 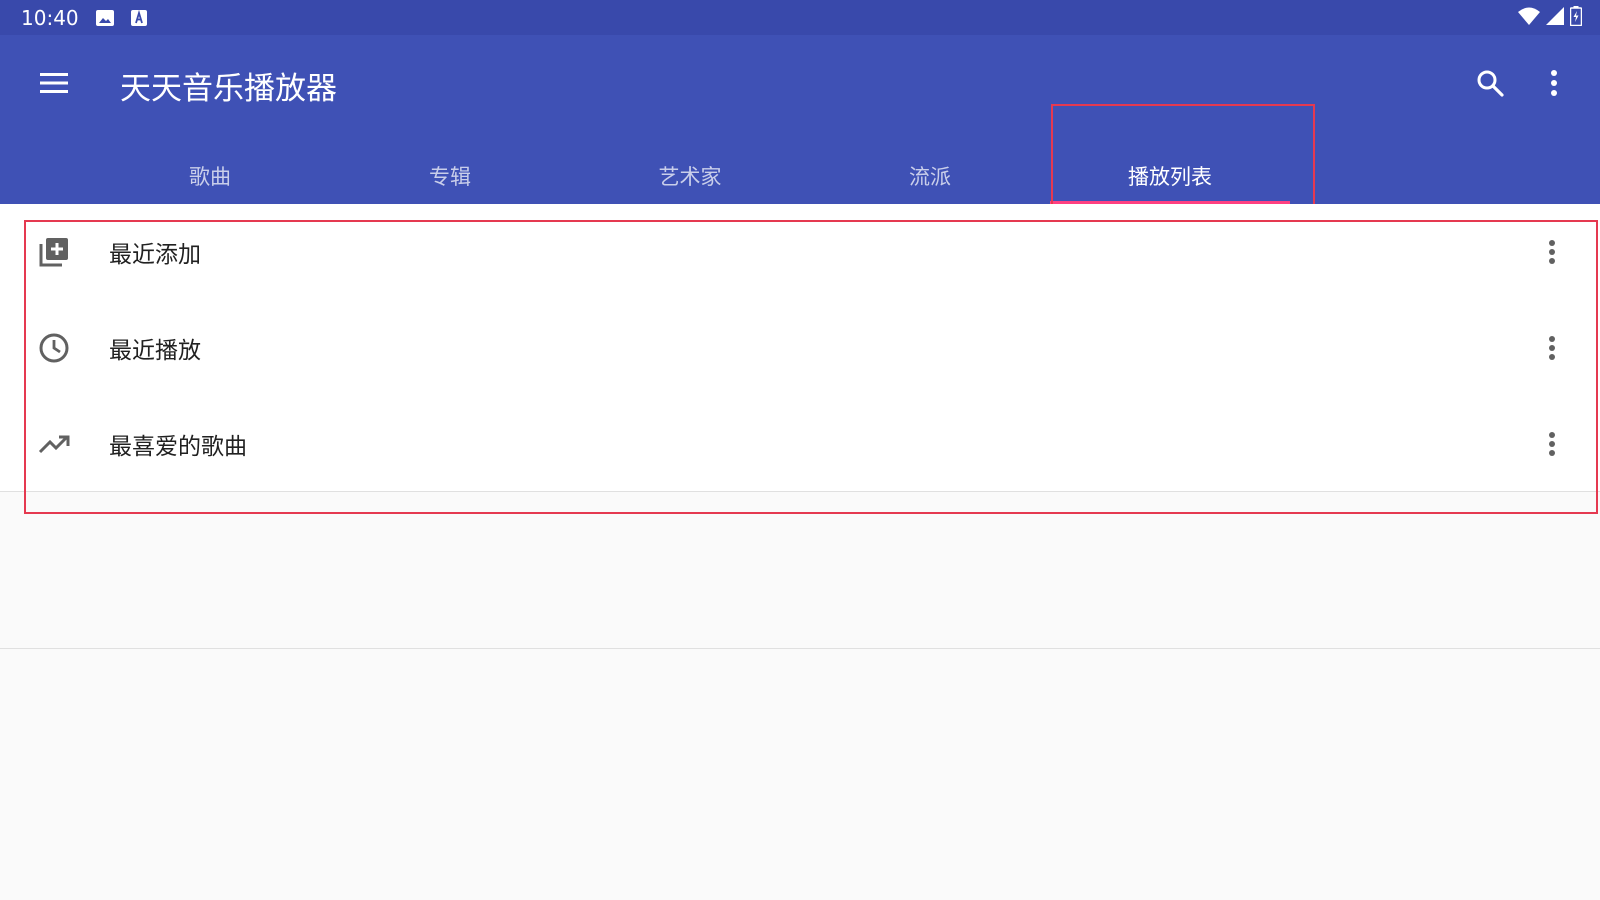 I want to click on battery-charging-icon, so click(x=1576, y=18).